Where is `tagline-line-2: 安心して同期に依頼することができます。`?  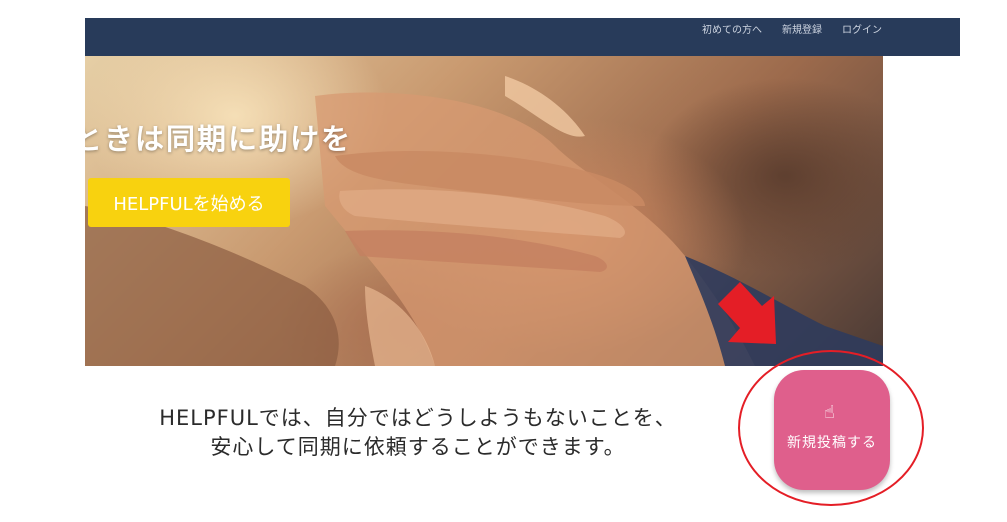 tagline-line-2: 安心して同期に依頼することができます。 is located at coordinates (418, 447).